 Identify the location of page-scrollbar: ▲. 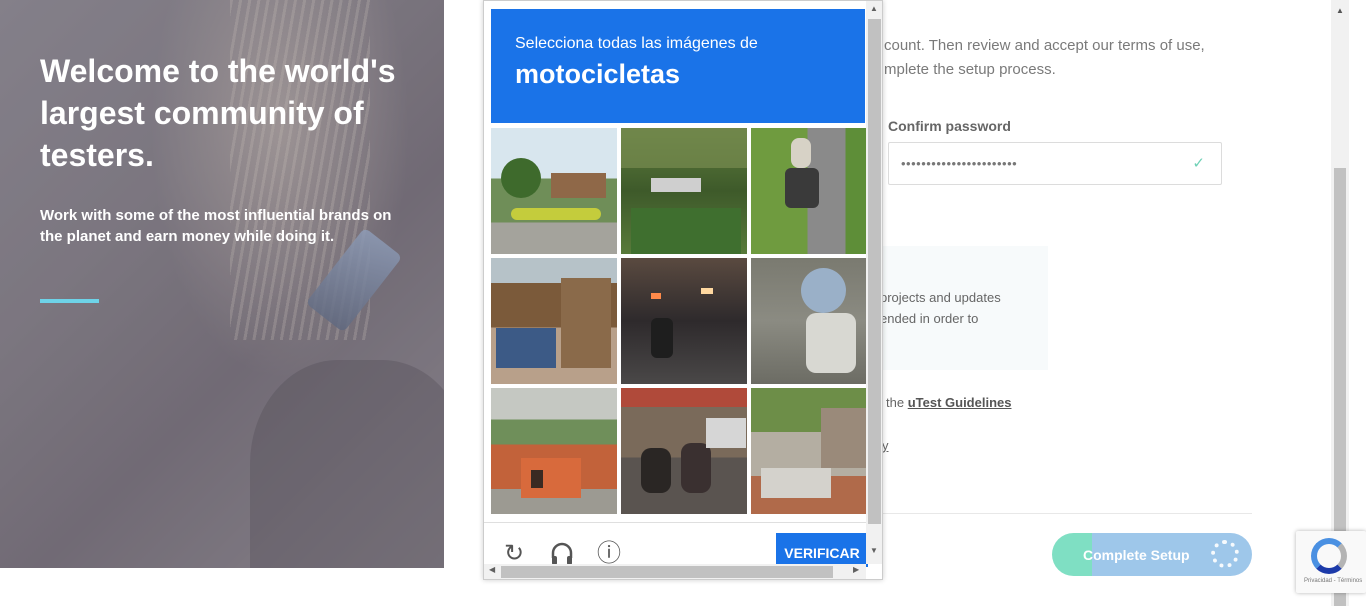
(1340, 303).